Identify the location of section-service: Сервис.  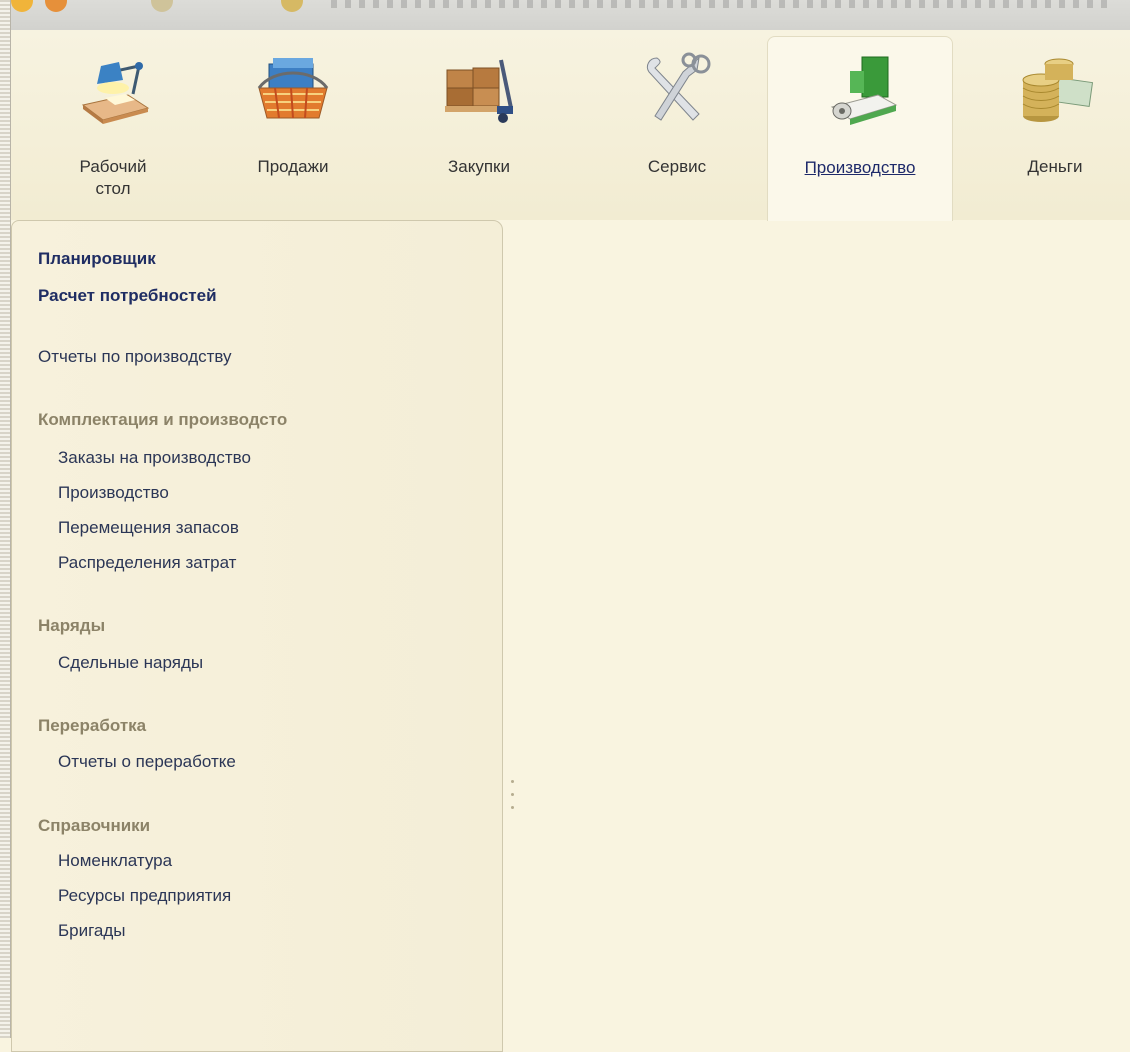
(677, 128).